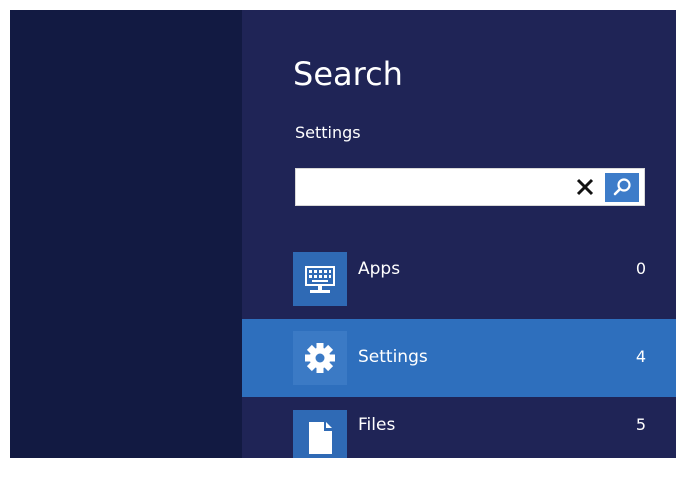  Describe the element at coordinates (328, 132) in the screenshot. I see `search-scope-label: Settings` at that location.